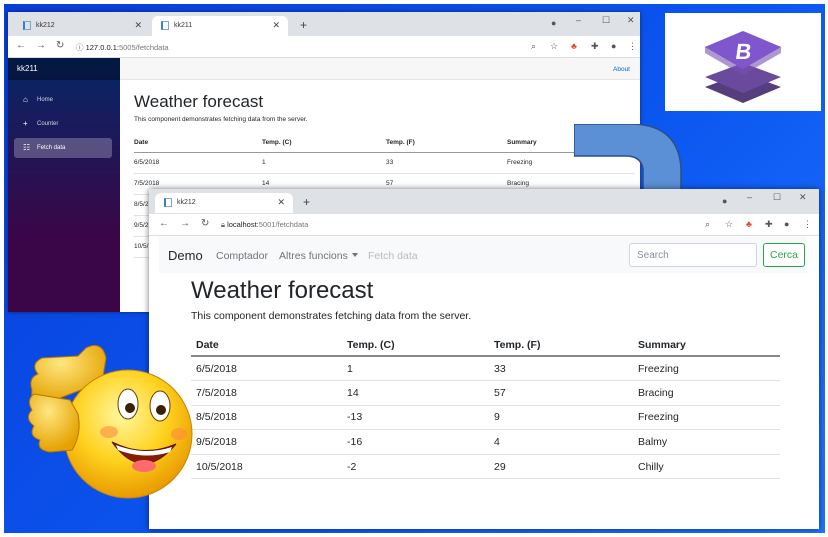 The image size is (828, 537). I want to click on sidebar-item-counter: + Counter, so click(63, 124).